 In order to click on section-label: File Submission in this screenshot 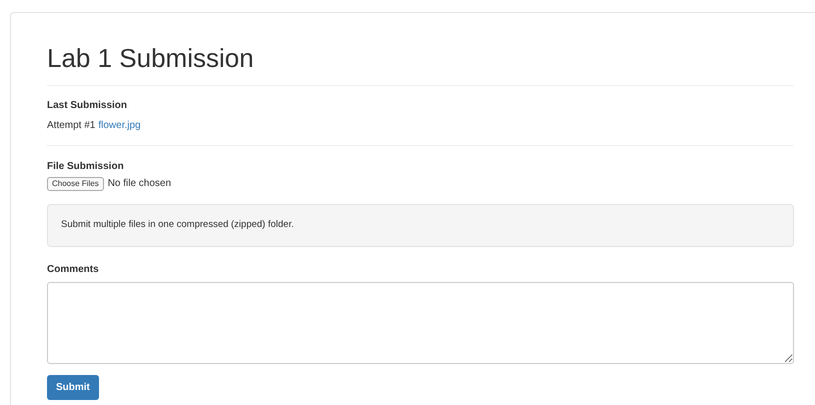, I will do `click(85, 167)`.